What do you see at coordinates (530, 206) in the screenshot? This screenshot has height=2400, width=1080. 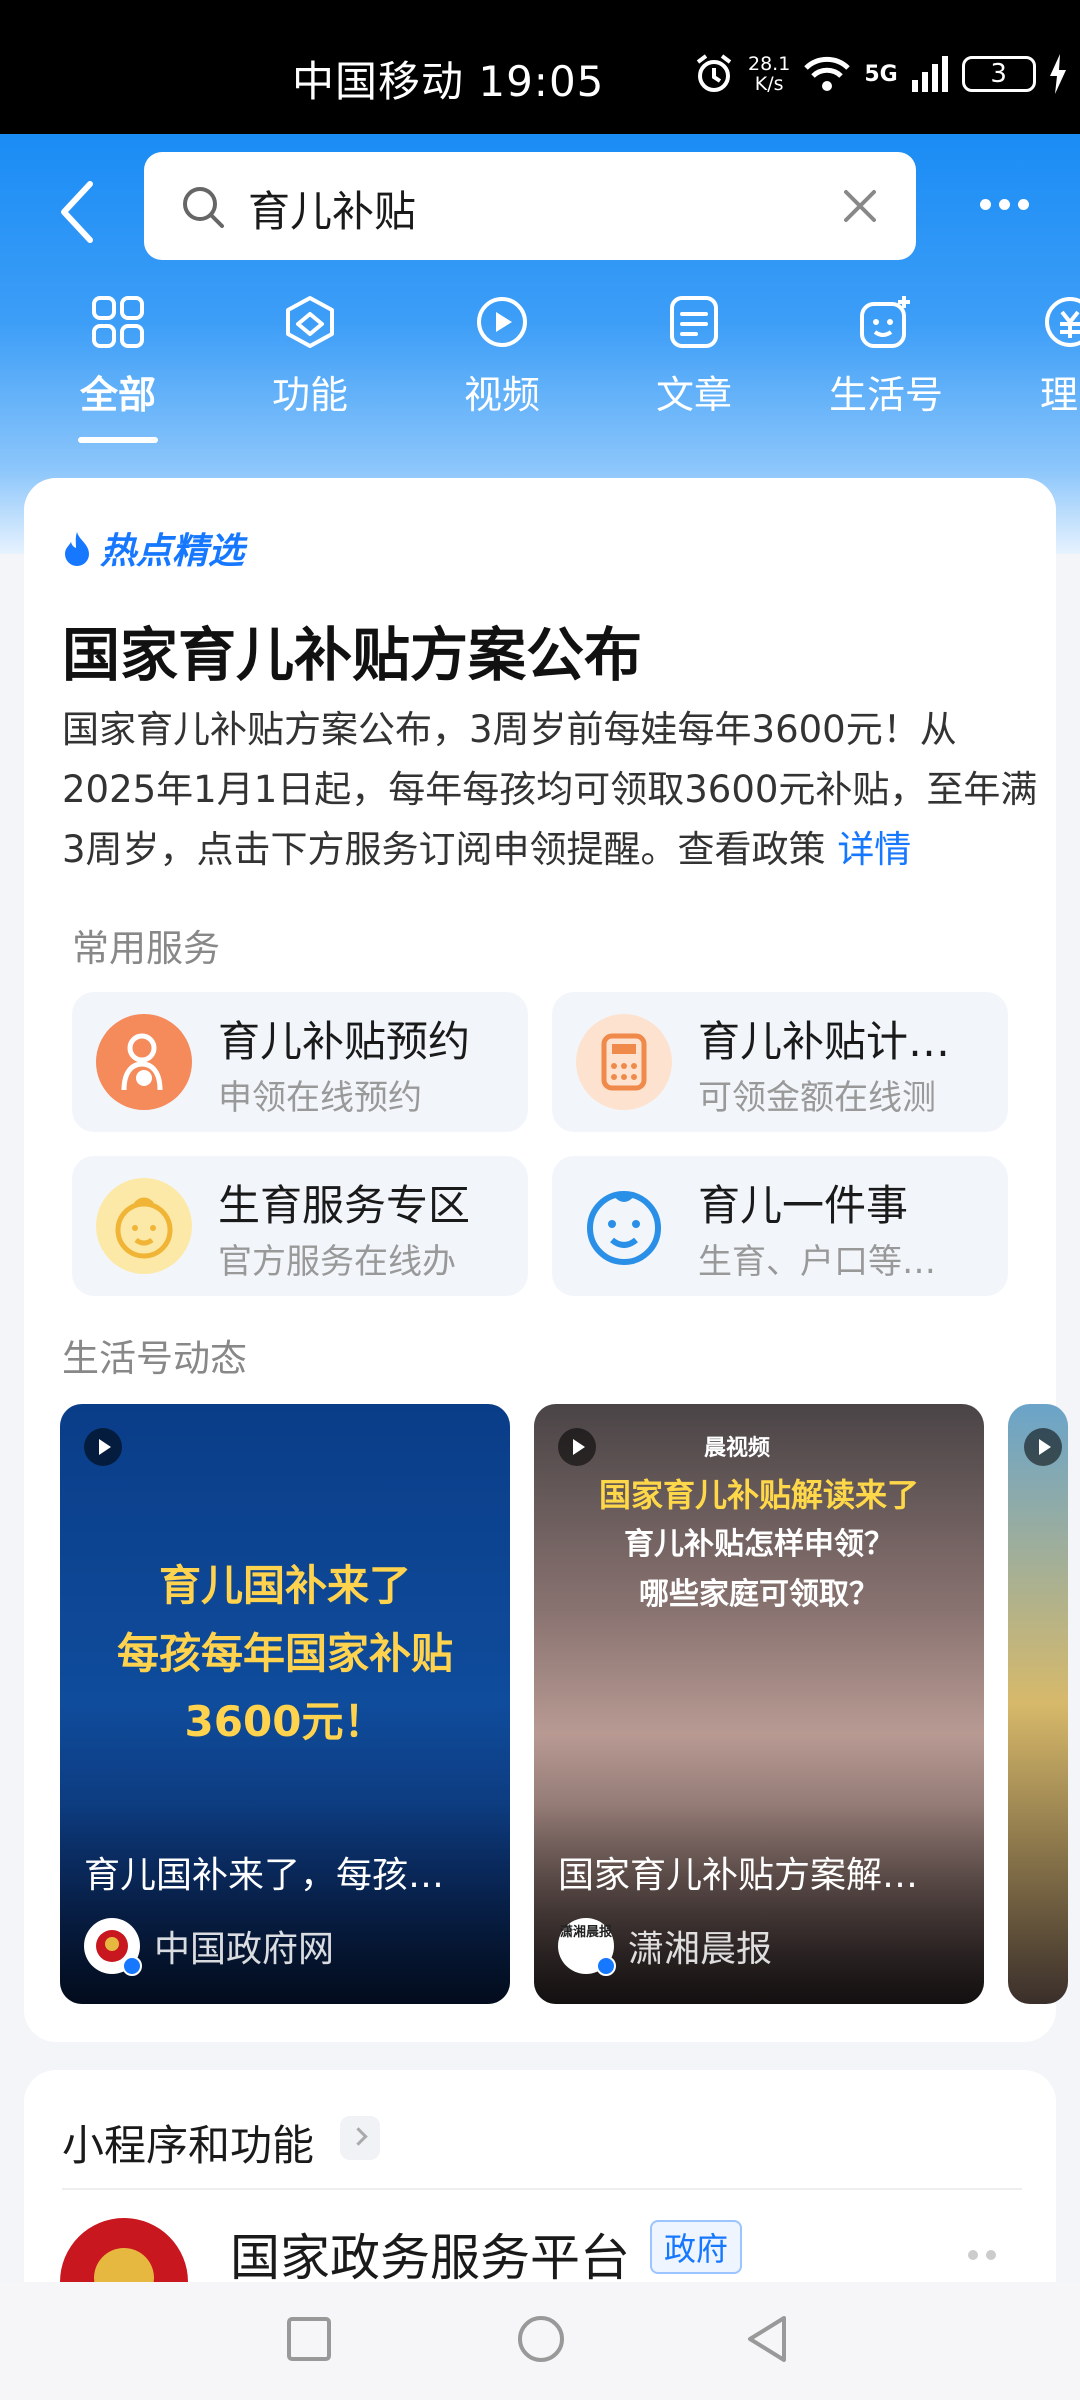 I see `search-input: 育儿补贴` at bounding box center [530, 206].